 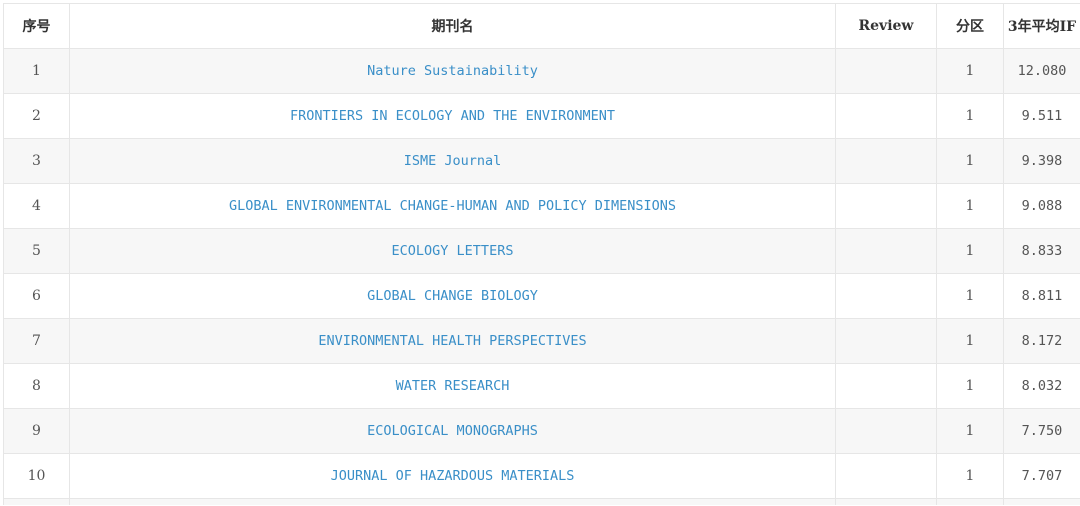 I want to click on row-index: 8, so click(x=37, y=386).